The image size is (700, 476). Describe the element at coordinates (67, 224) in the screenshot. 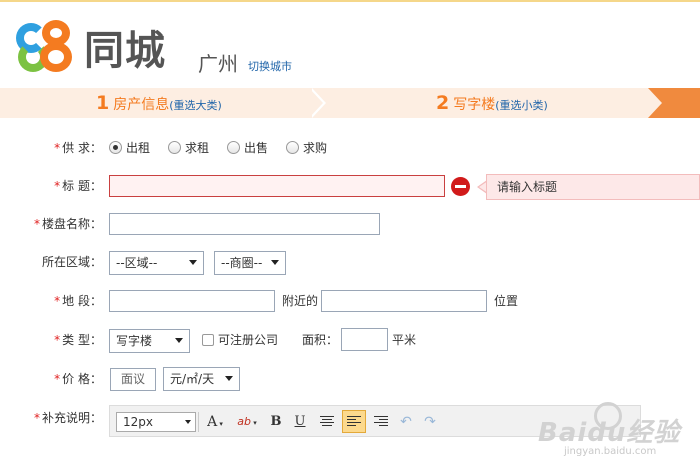

I see `building-label: * 楼盘名称：` at that location.